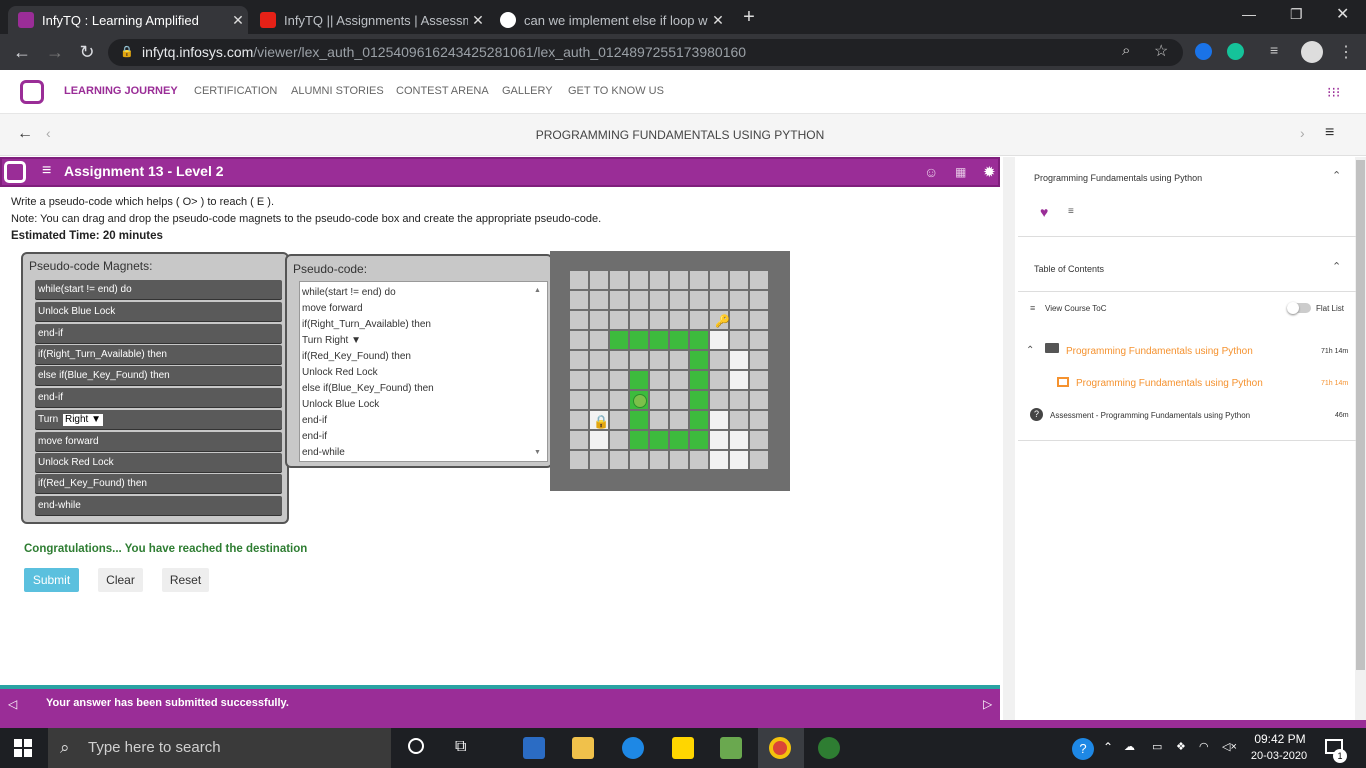  I want to click on content-scrollbar, so click(1009, 438).